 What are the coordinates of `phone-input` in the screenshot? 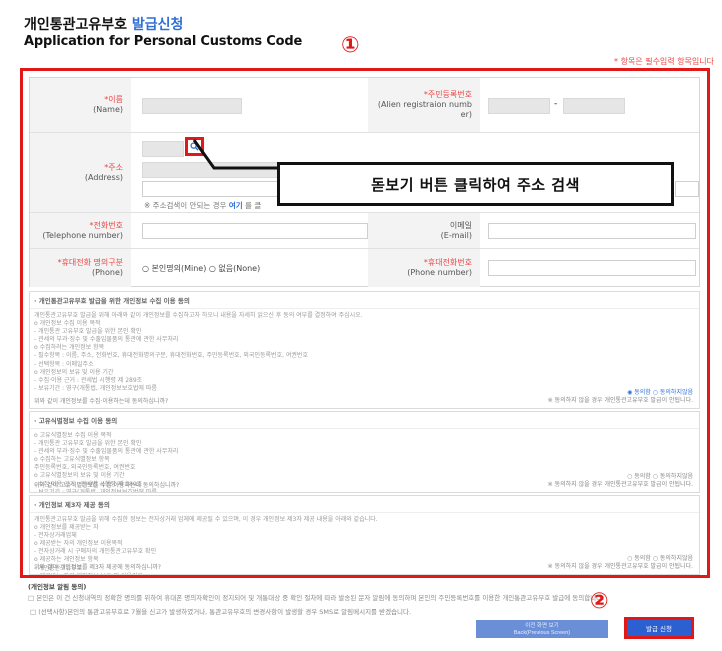 It's located at (255, 231).